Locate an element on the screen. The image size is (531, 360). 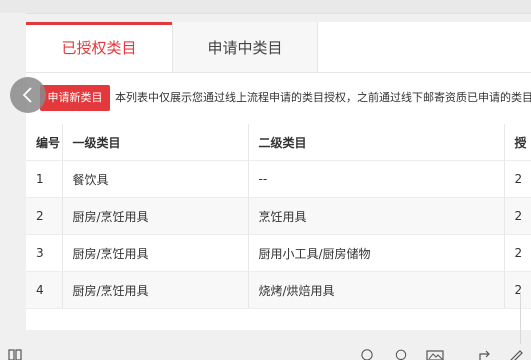
header-authorized: 授 is located at coordinates (517, 142).